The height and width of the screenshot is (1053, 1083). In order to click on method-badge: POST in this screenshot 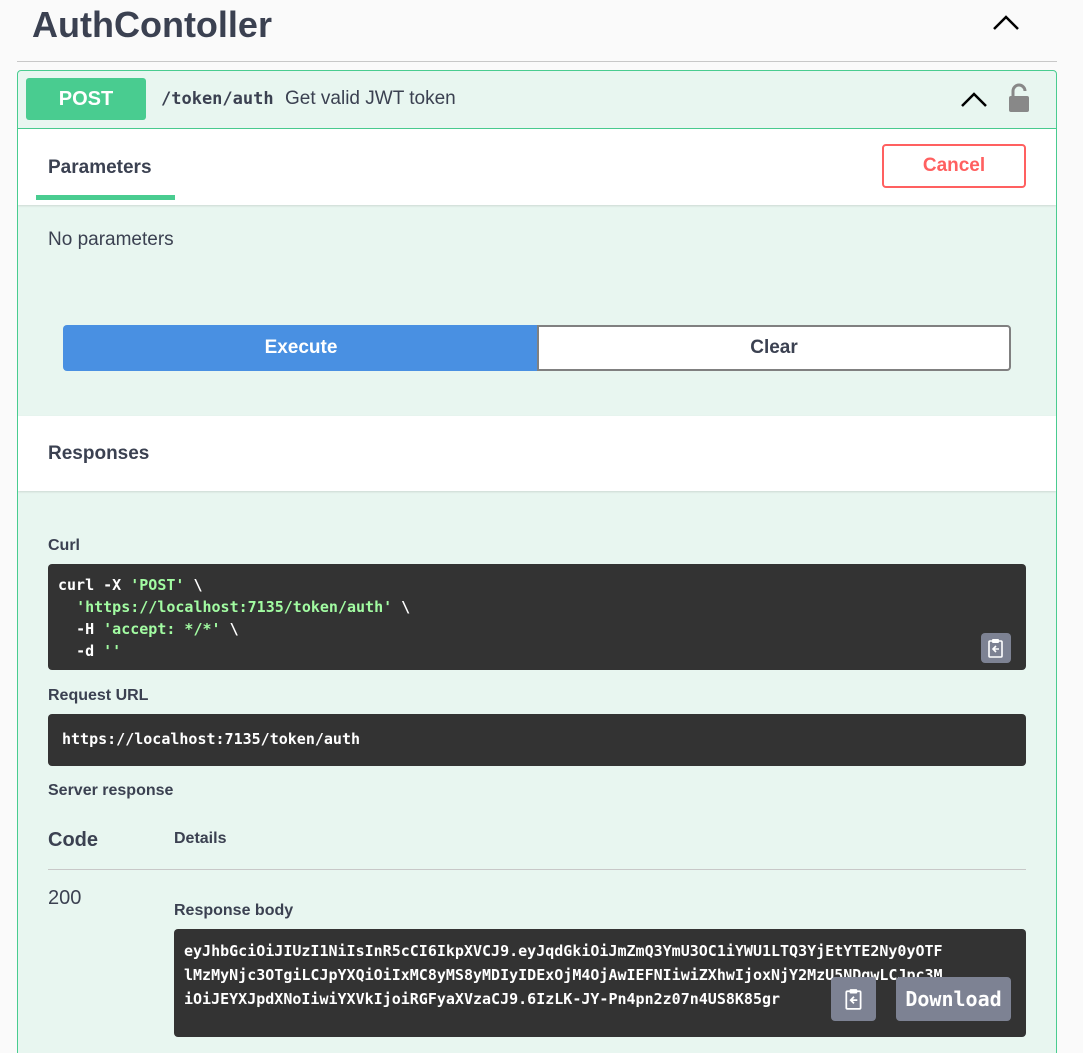, I will do `click(86, 99)`.